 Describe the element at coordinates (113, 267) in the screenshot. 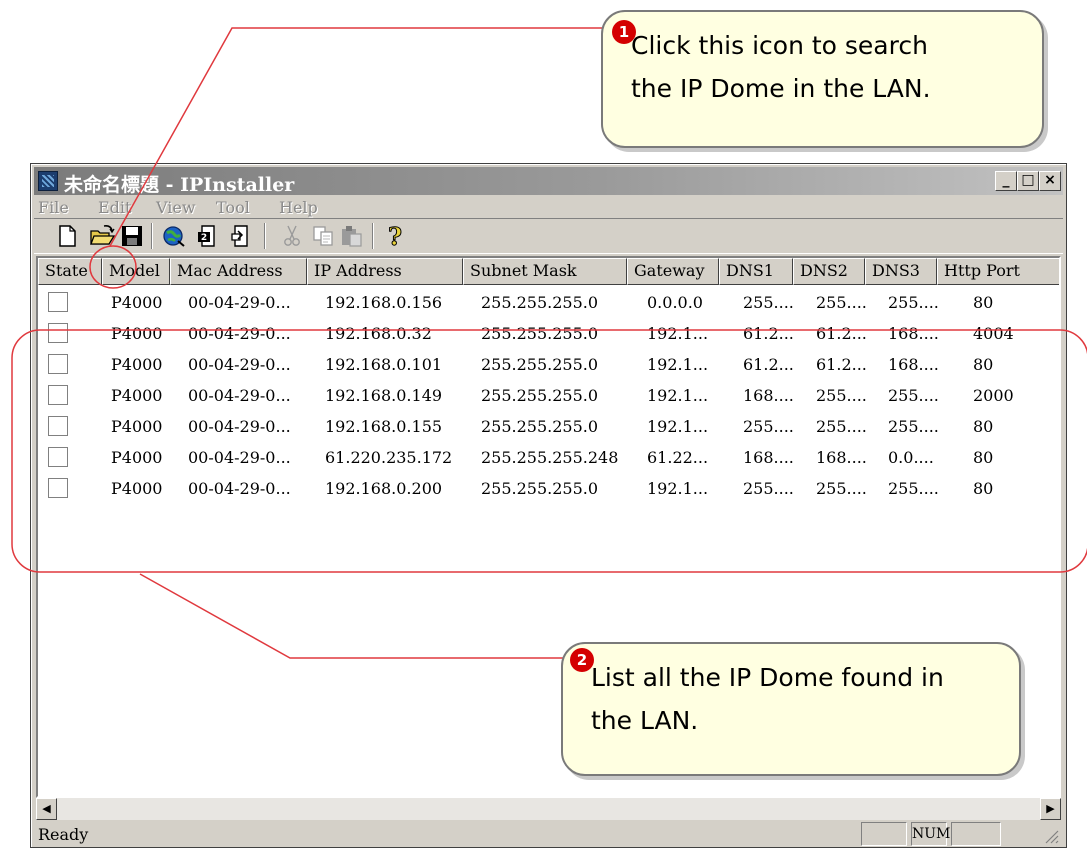

I see `toolbar-highlight-circle` at that location.